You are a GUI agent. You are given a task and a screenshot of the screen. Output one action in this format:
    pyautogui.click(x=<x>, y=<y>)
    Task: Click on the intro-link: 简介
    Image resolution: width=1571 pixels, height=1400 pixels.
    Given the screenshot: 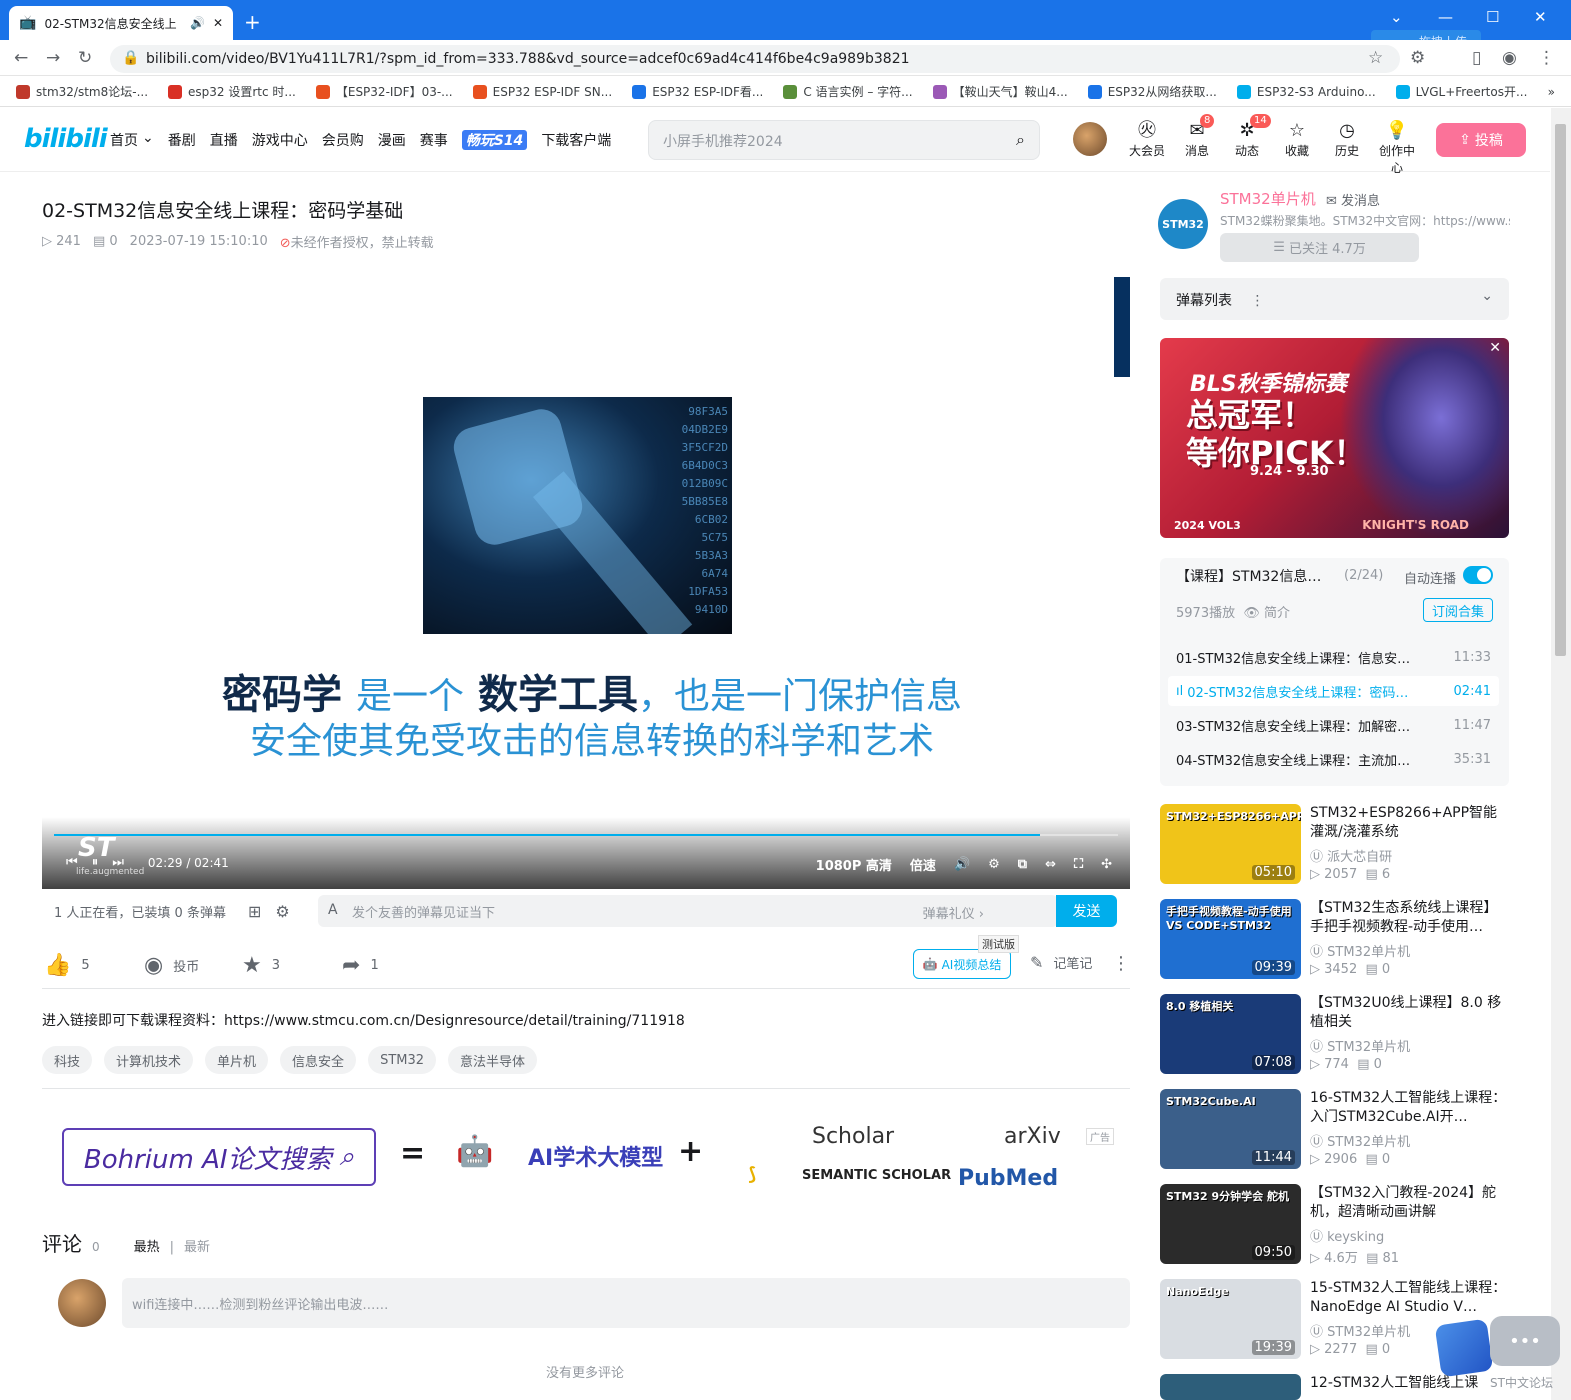 What is the action you would take?
    pyautogui.click(x=1277, y=613)
    